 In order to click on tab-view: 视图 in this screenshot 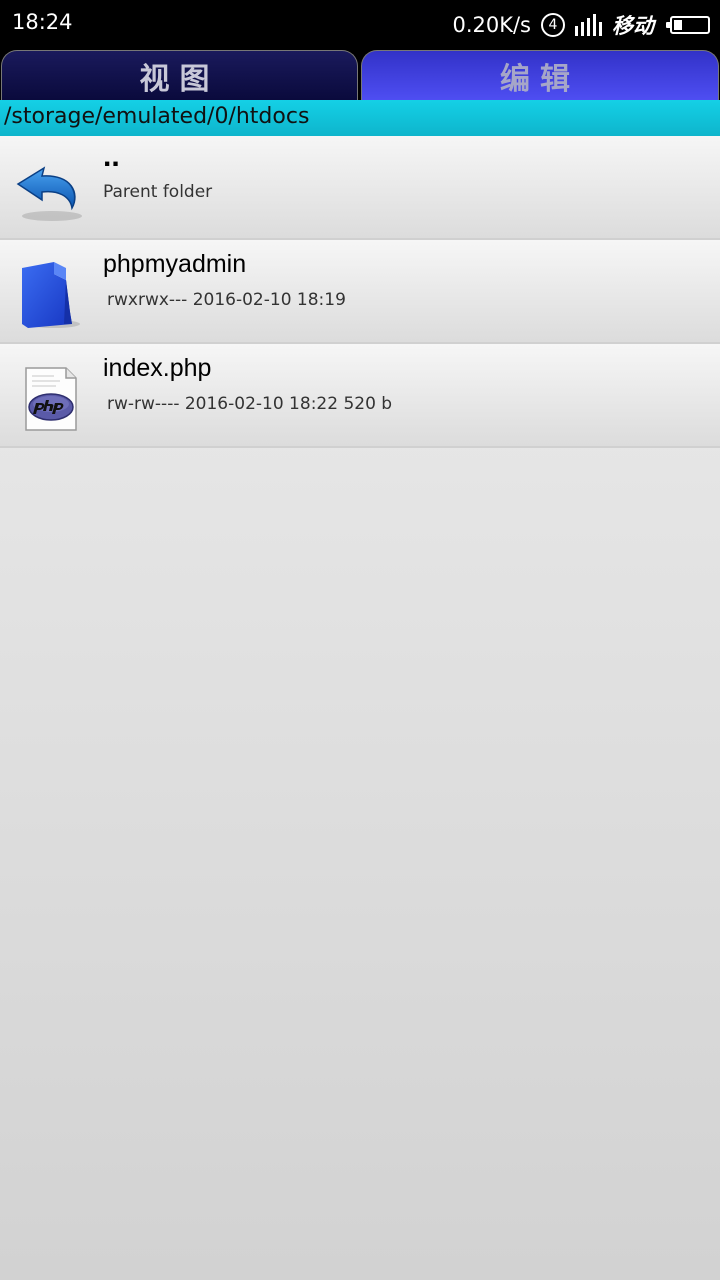, I will do `click(179, 75)`.